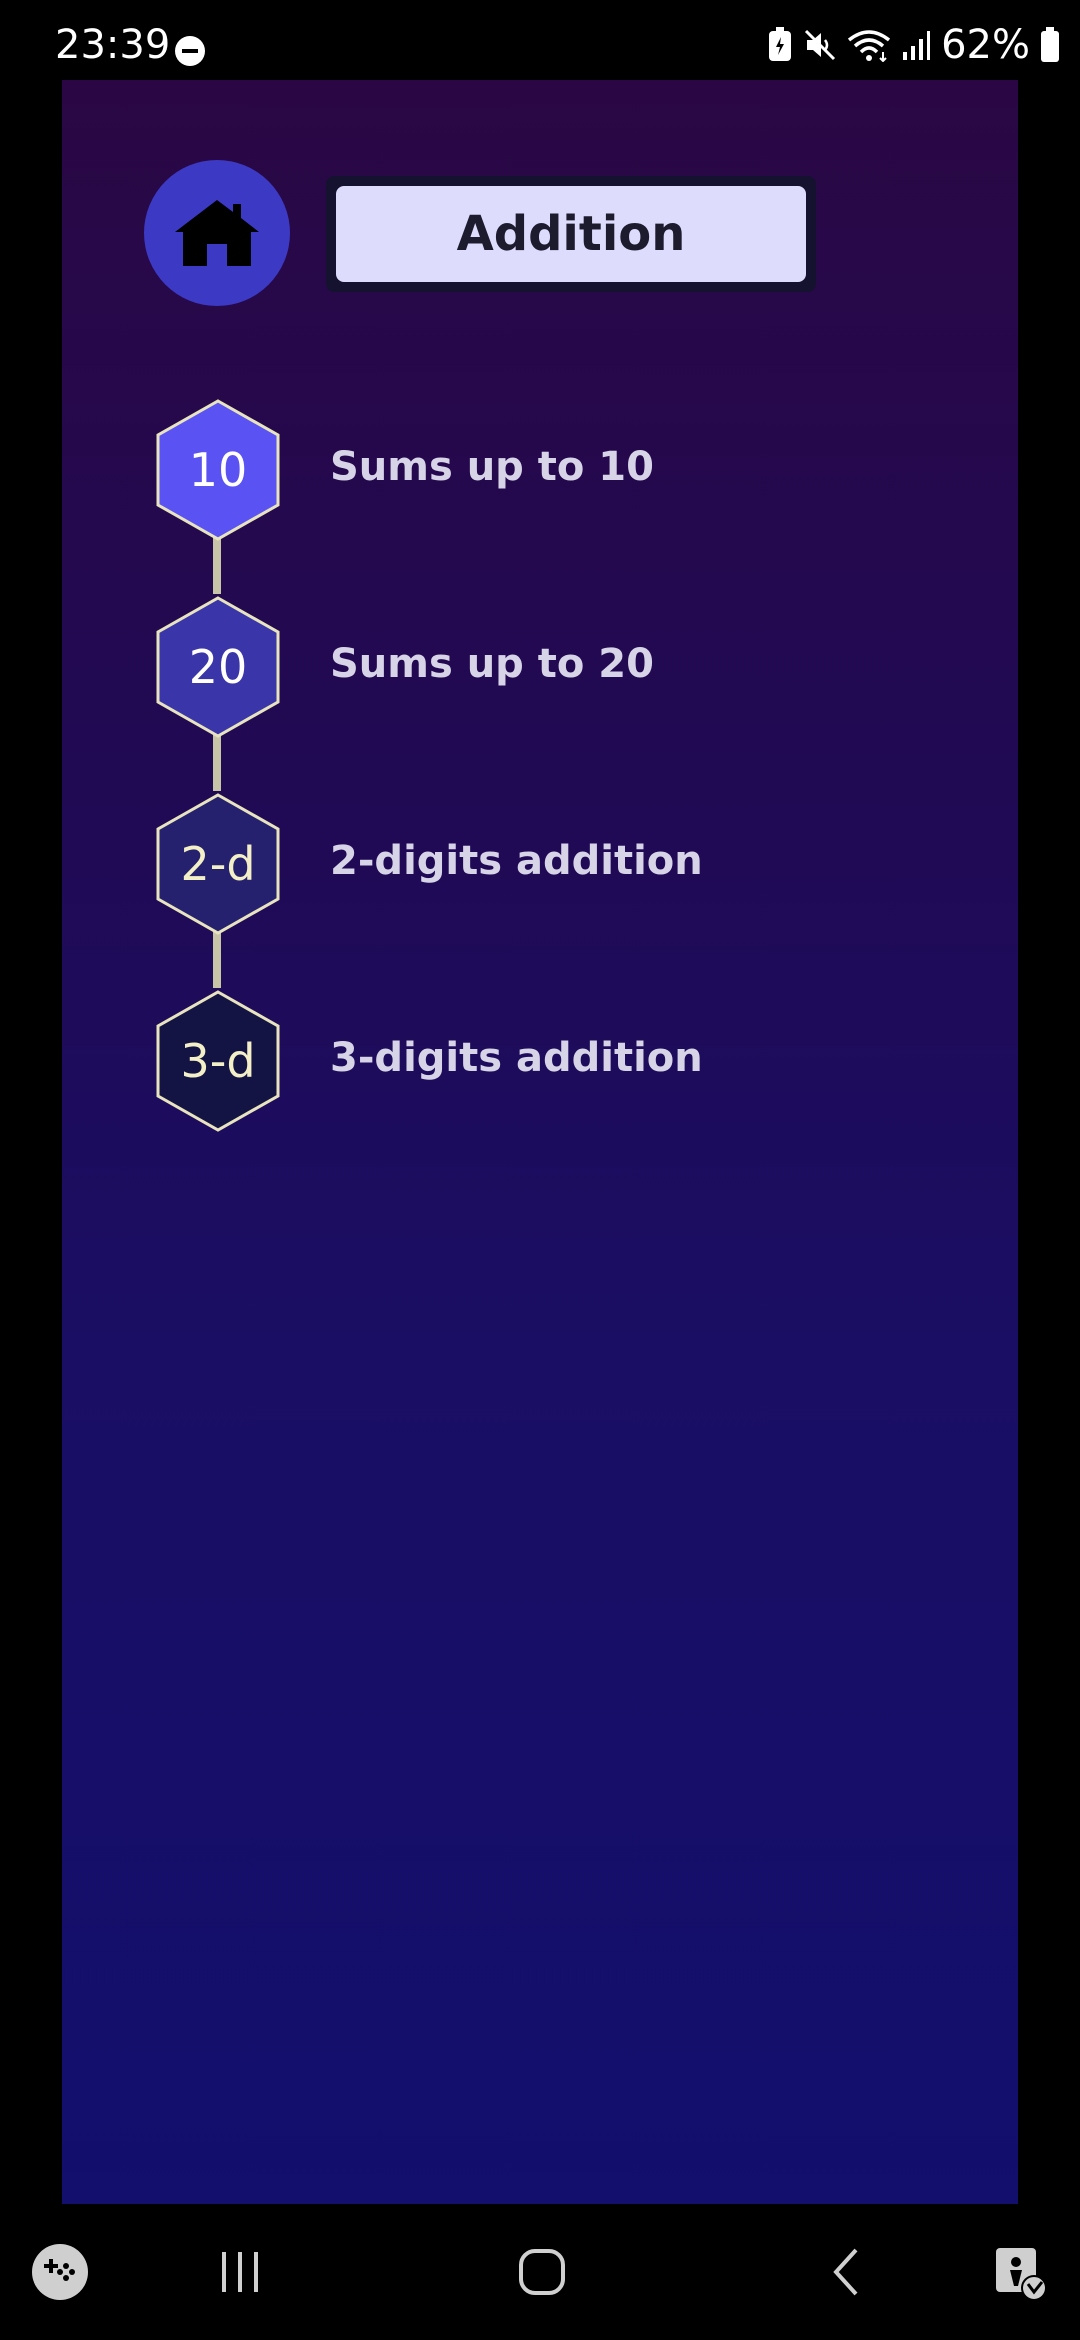  What do you see at coordinates (780, 44) in the screenshot?
I see `battery-saver-icon` at bounding box center [780, 44].